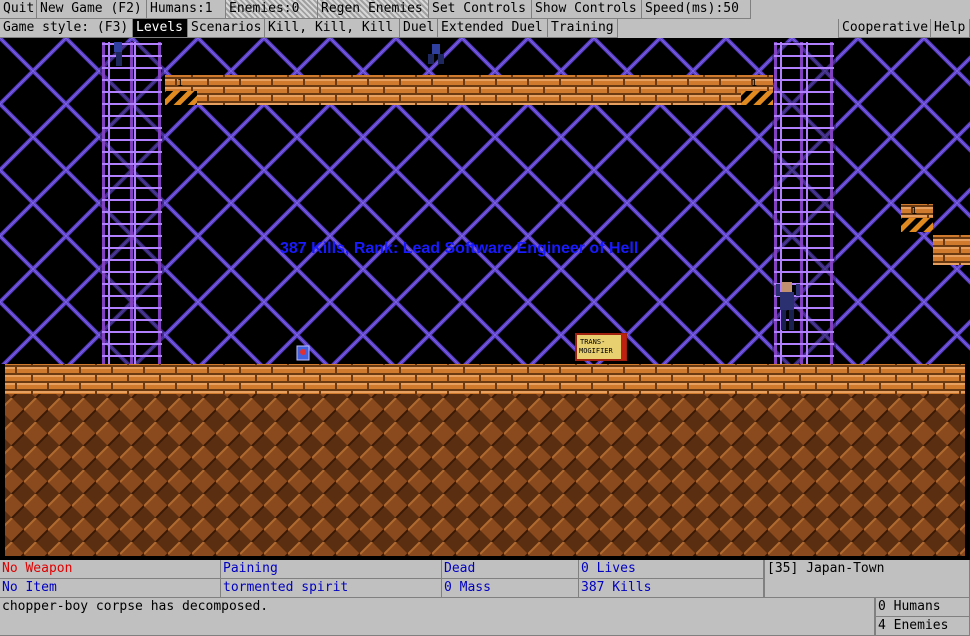  I want to click on mode-extended-duel-button: Extended Duel, so click(493, 28).